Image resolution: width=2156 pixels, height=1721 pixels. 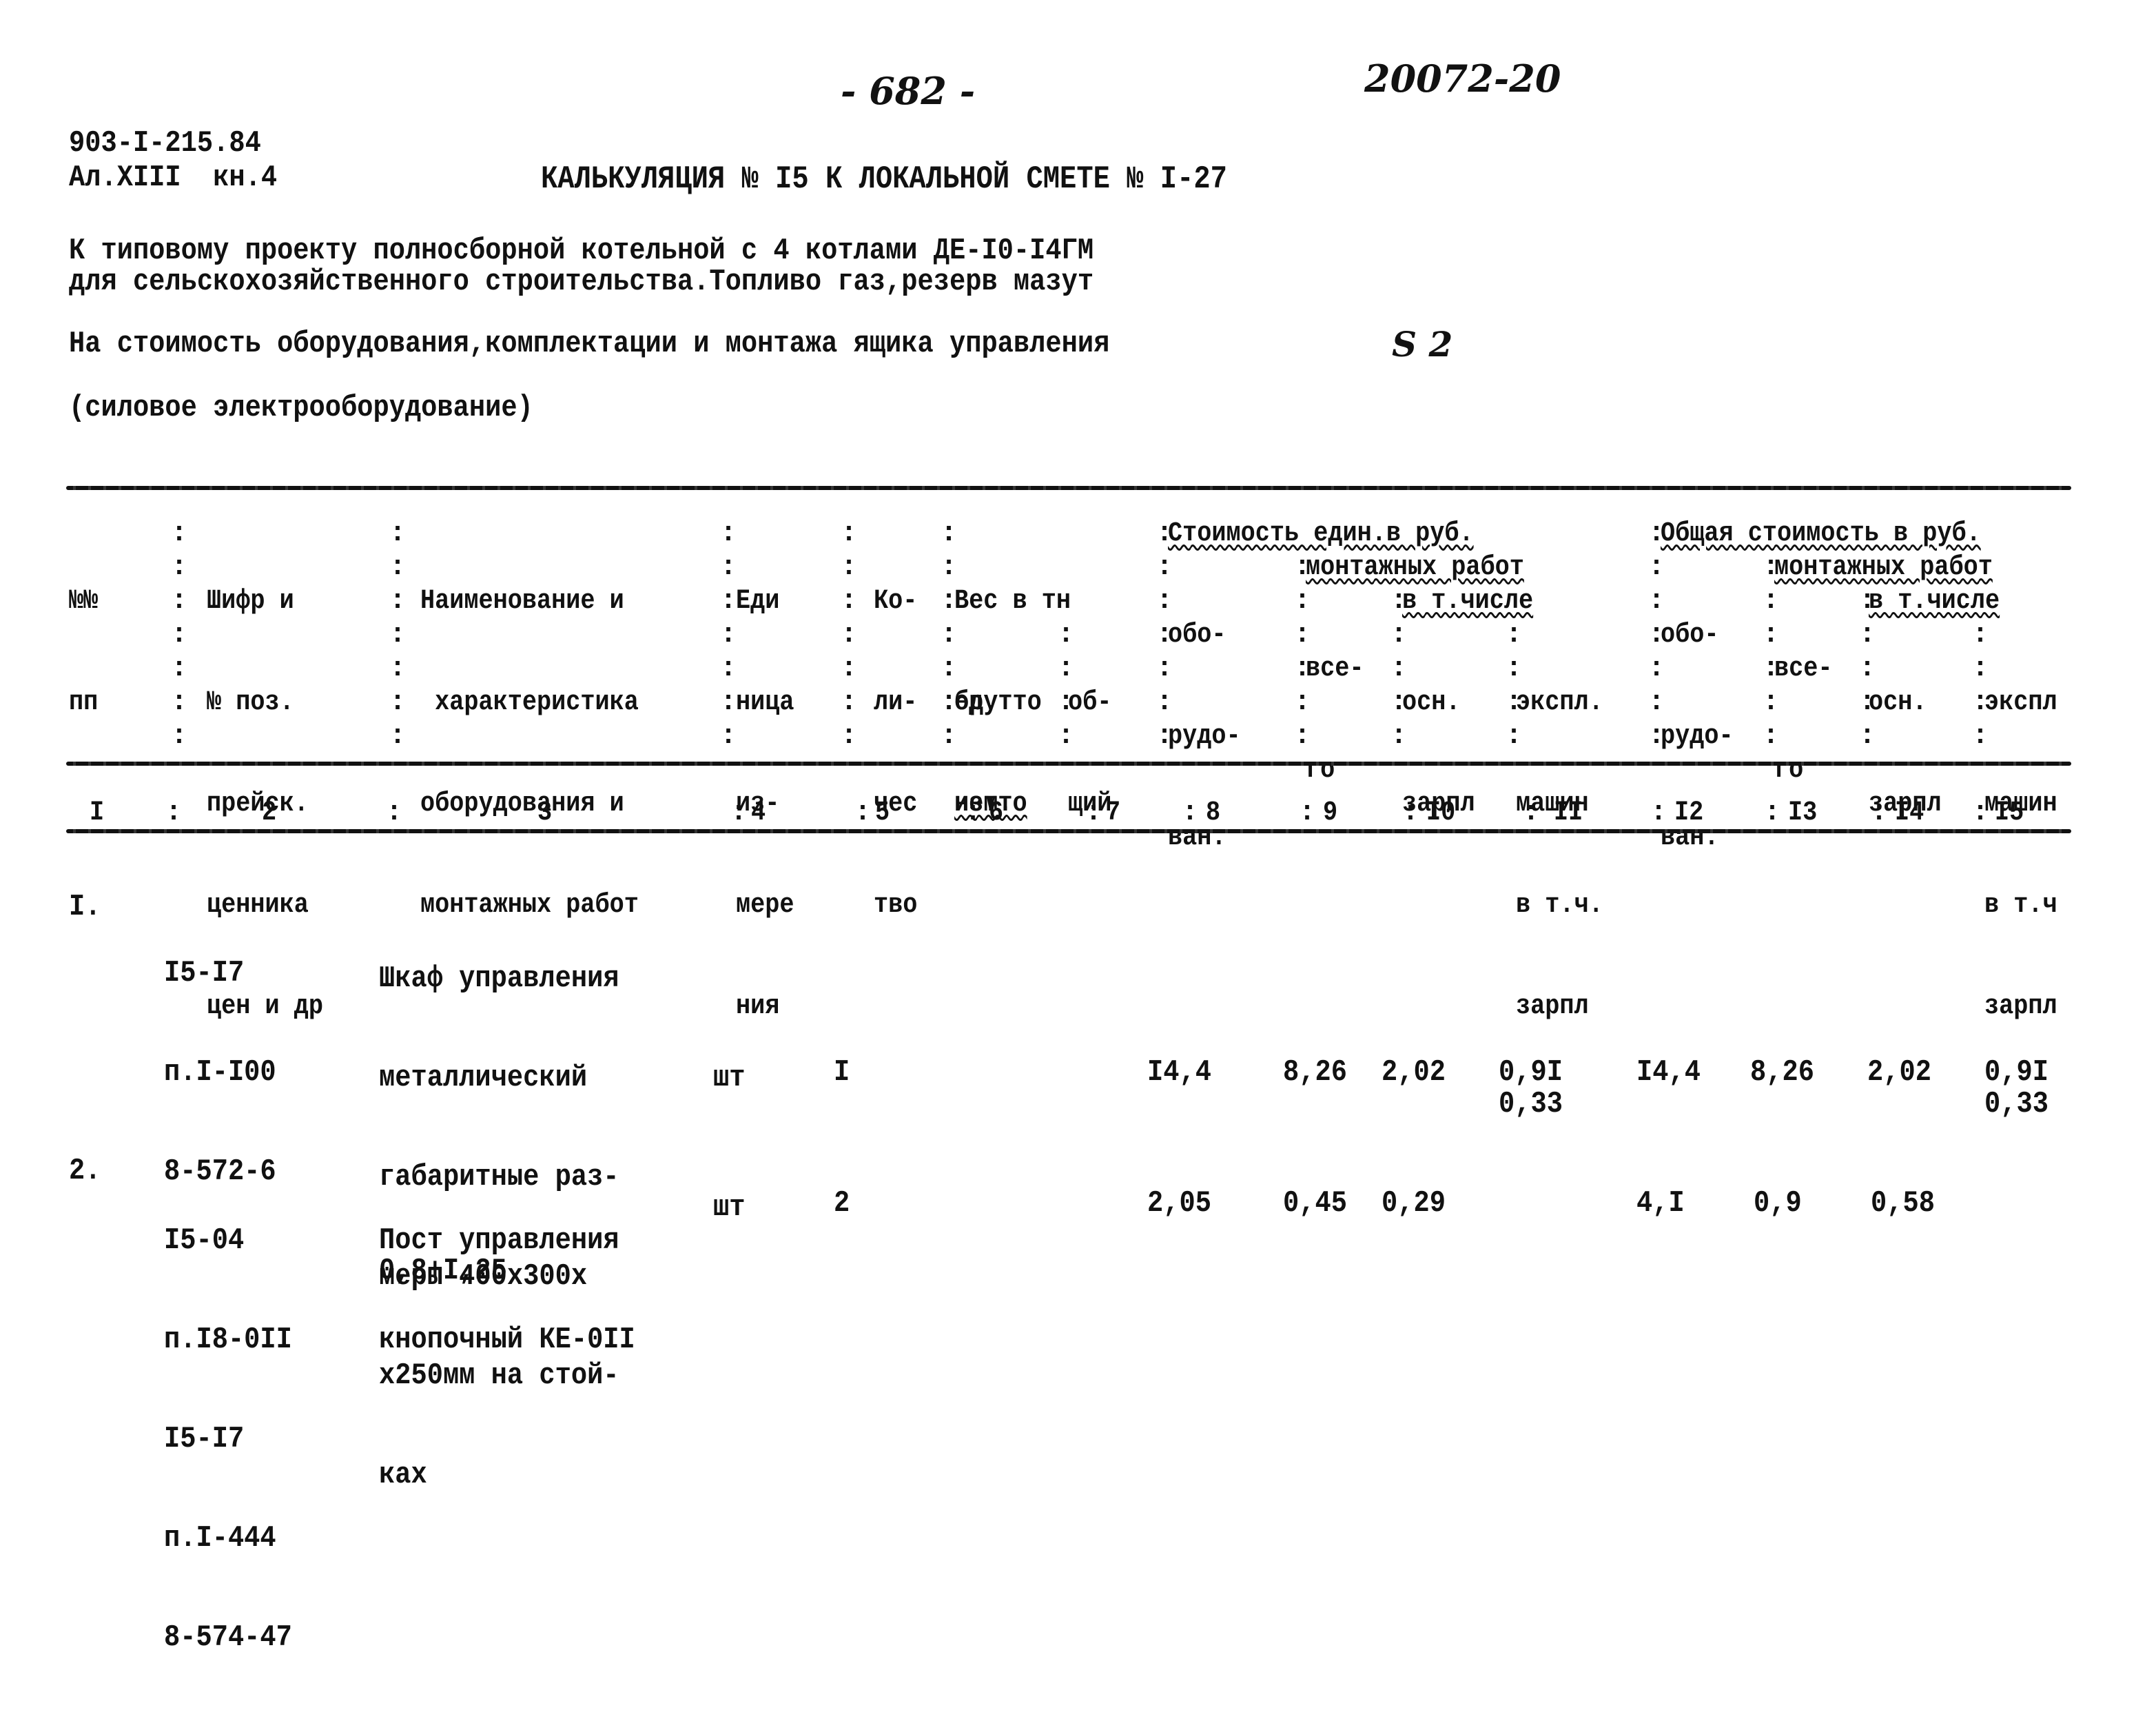 I want to click on total-mount-total: 8,26, so click(x=1782, y=1072).